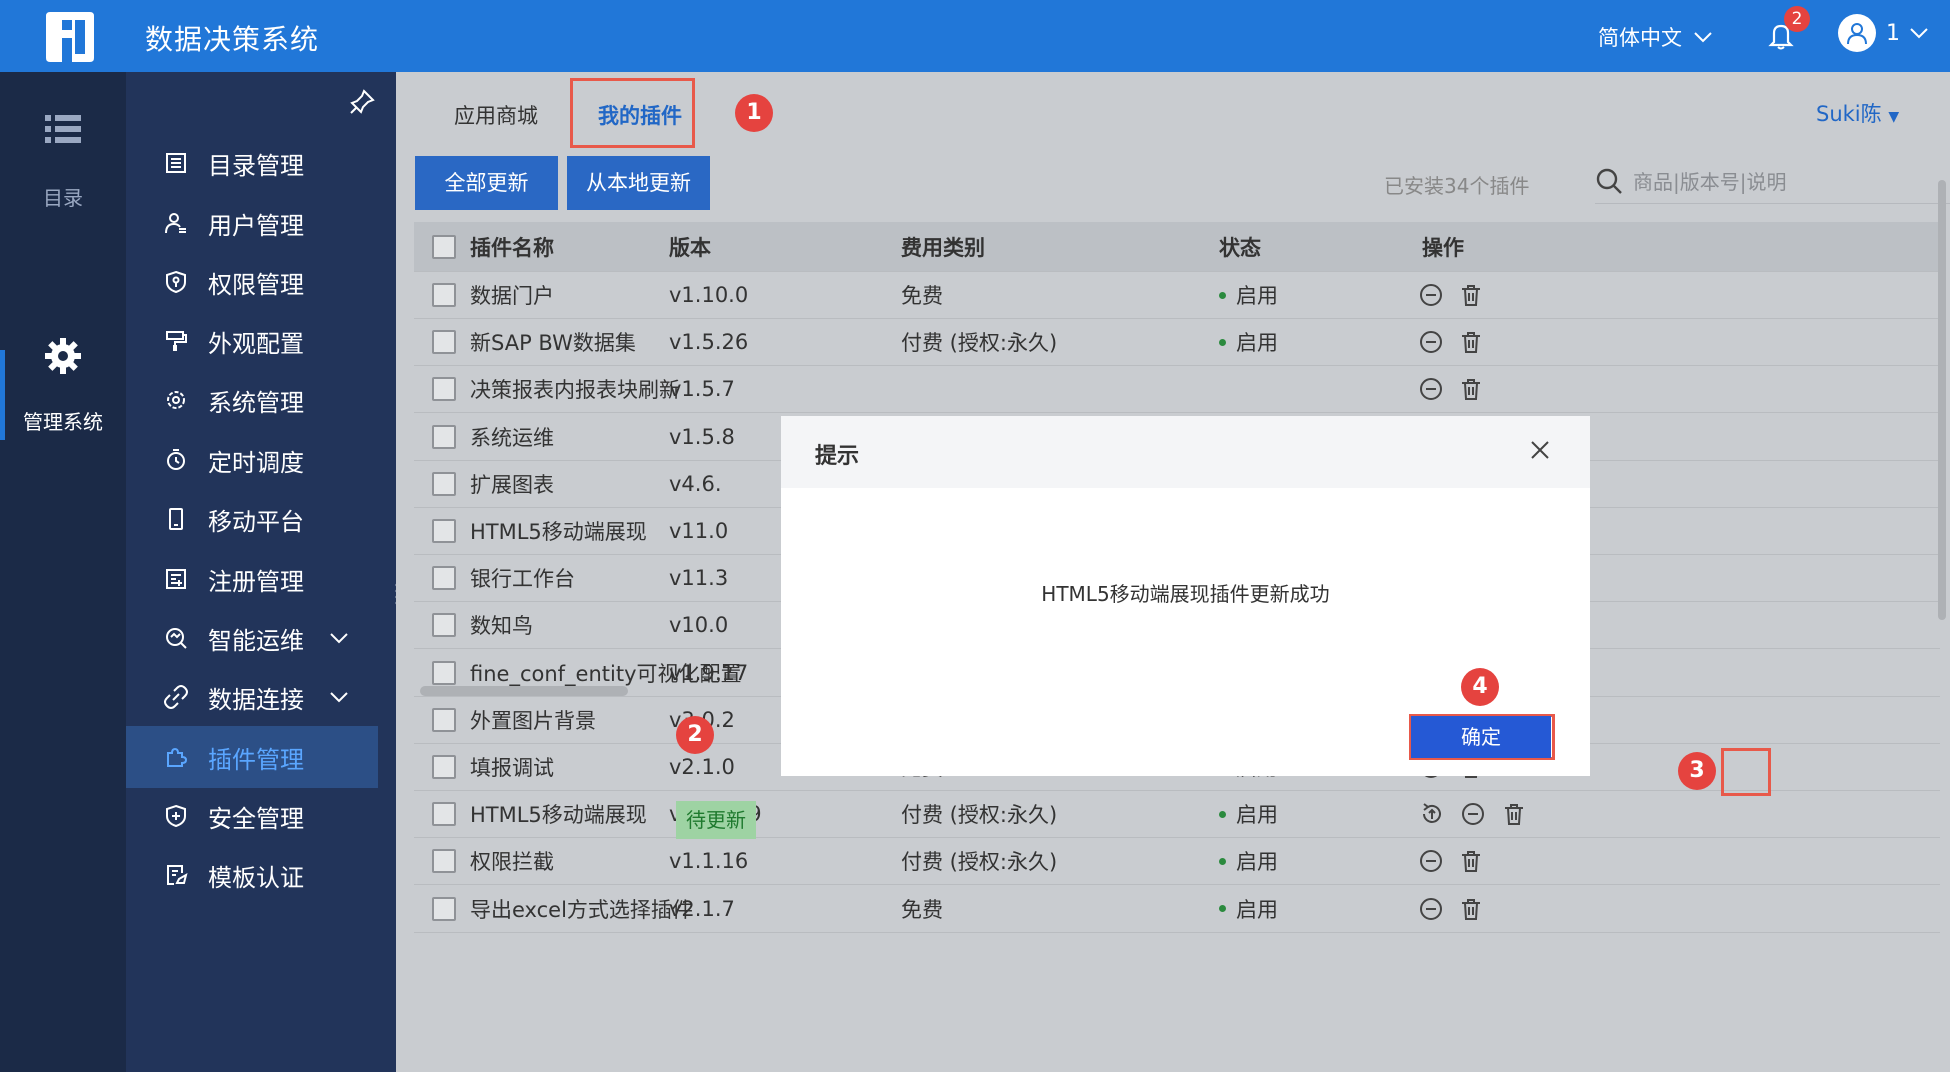  I want to click on pending-update-badge: 待更新, so click(716, 820).